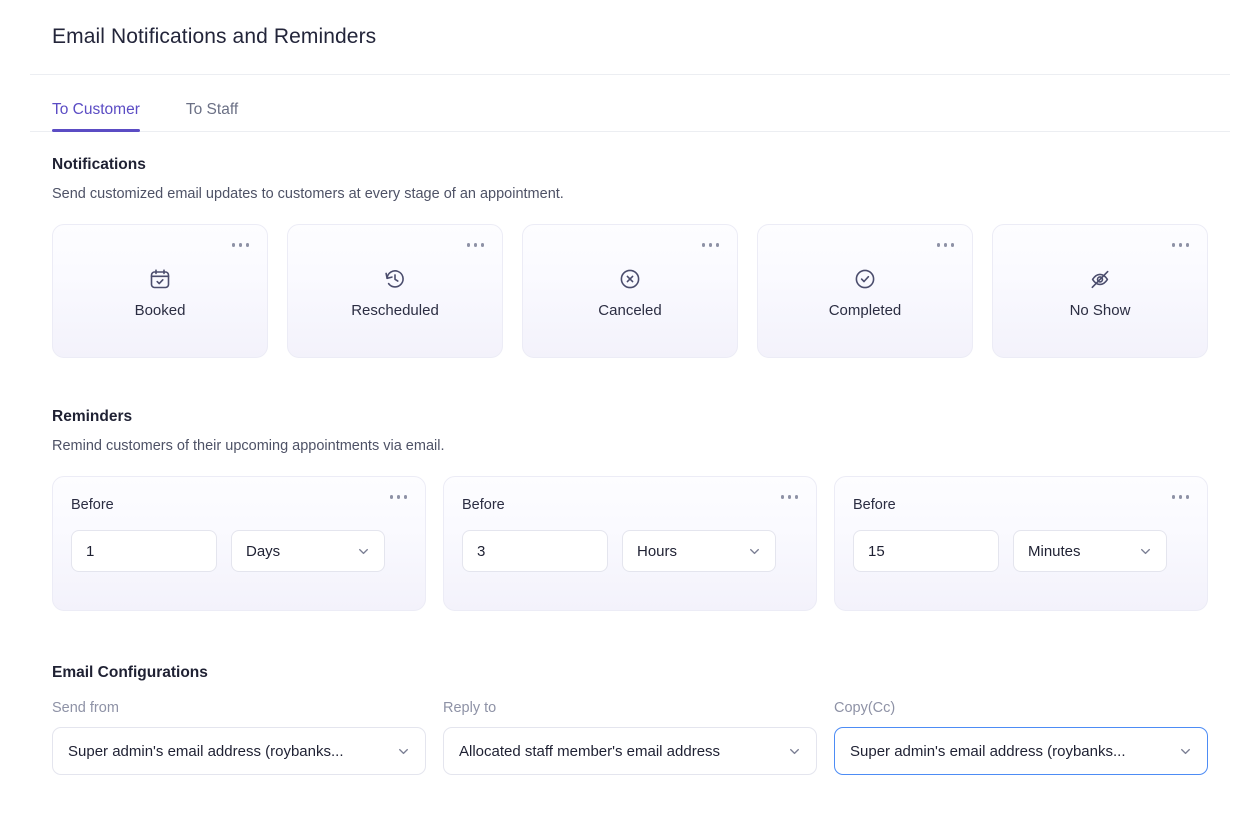 Image resolution: width=1260 pixels, height=820 pixels. What do you see at coordinates (160, 310) in the screenshot?
I see `notification-card-label: Booked` at bounding box center [160, 310].